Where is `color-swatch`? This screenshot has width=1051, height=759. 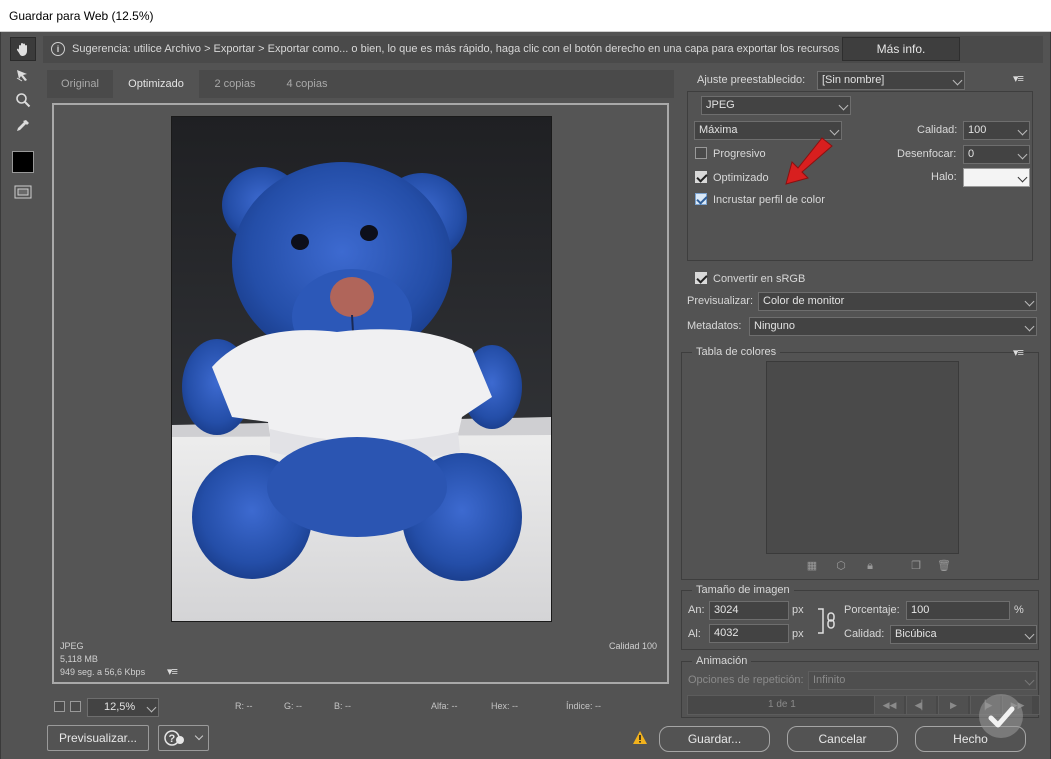 color-swatch is located at coordinates (23, 162).